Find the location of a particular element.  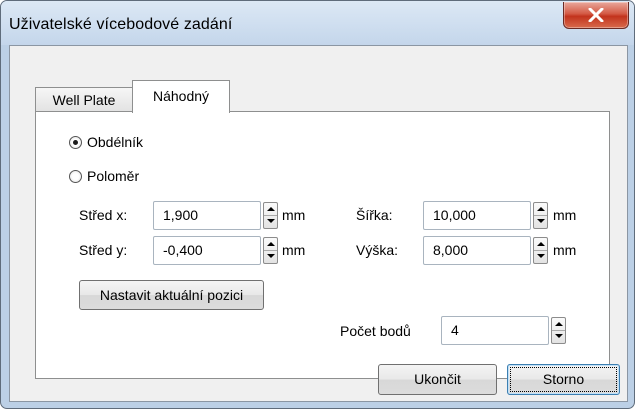

center-x-unit: mm is located at coordinates (294, 215).